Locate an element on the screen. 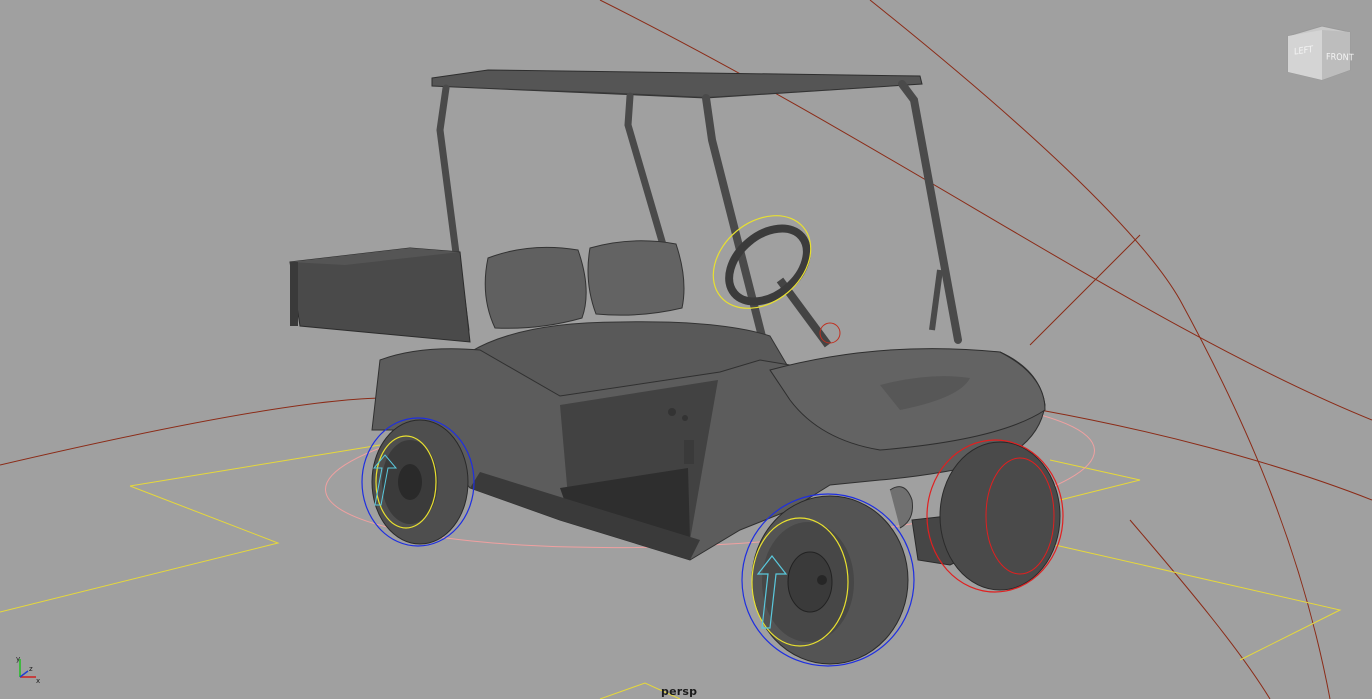  seat-backs is located at coordinates (584, 284).